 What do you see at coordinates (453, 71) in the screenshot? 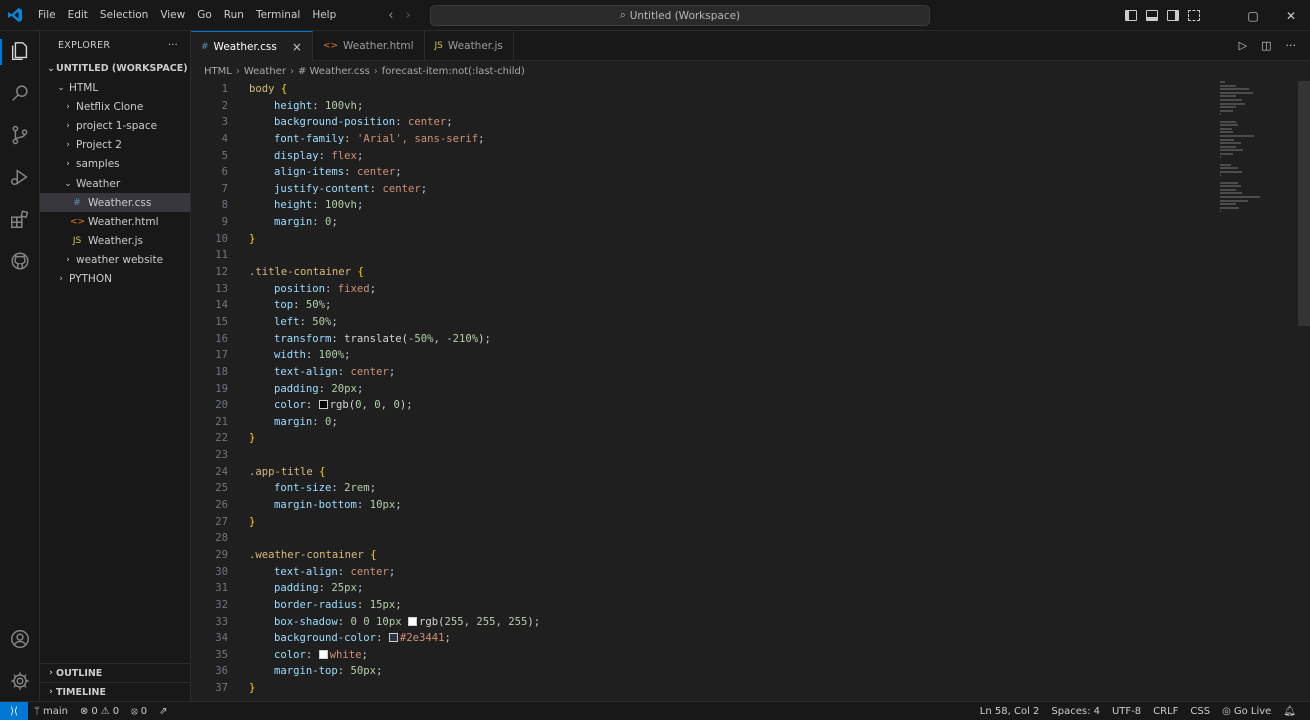
I see `breadcrumb-item: forecast-item:not(:last-child)` at bounding box center [453, 71].